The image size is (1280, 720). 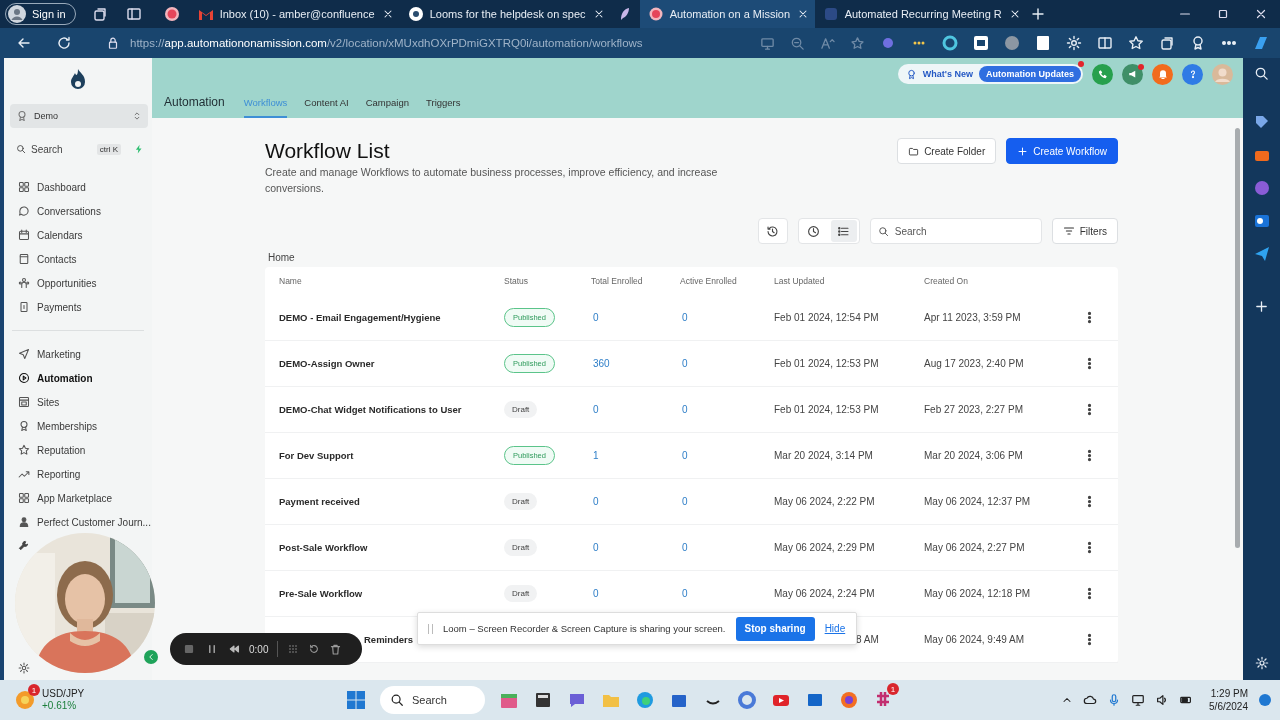 What do you see at coordinates (78, 450) in the screenshot?
I see `nav-item: Reputation` at bounding box center [78, 450].